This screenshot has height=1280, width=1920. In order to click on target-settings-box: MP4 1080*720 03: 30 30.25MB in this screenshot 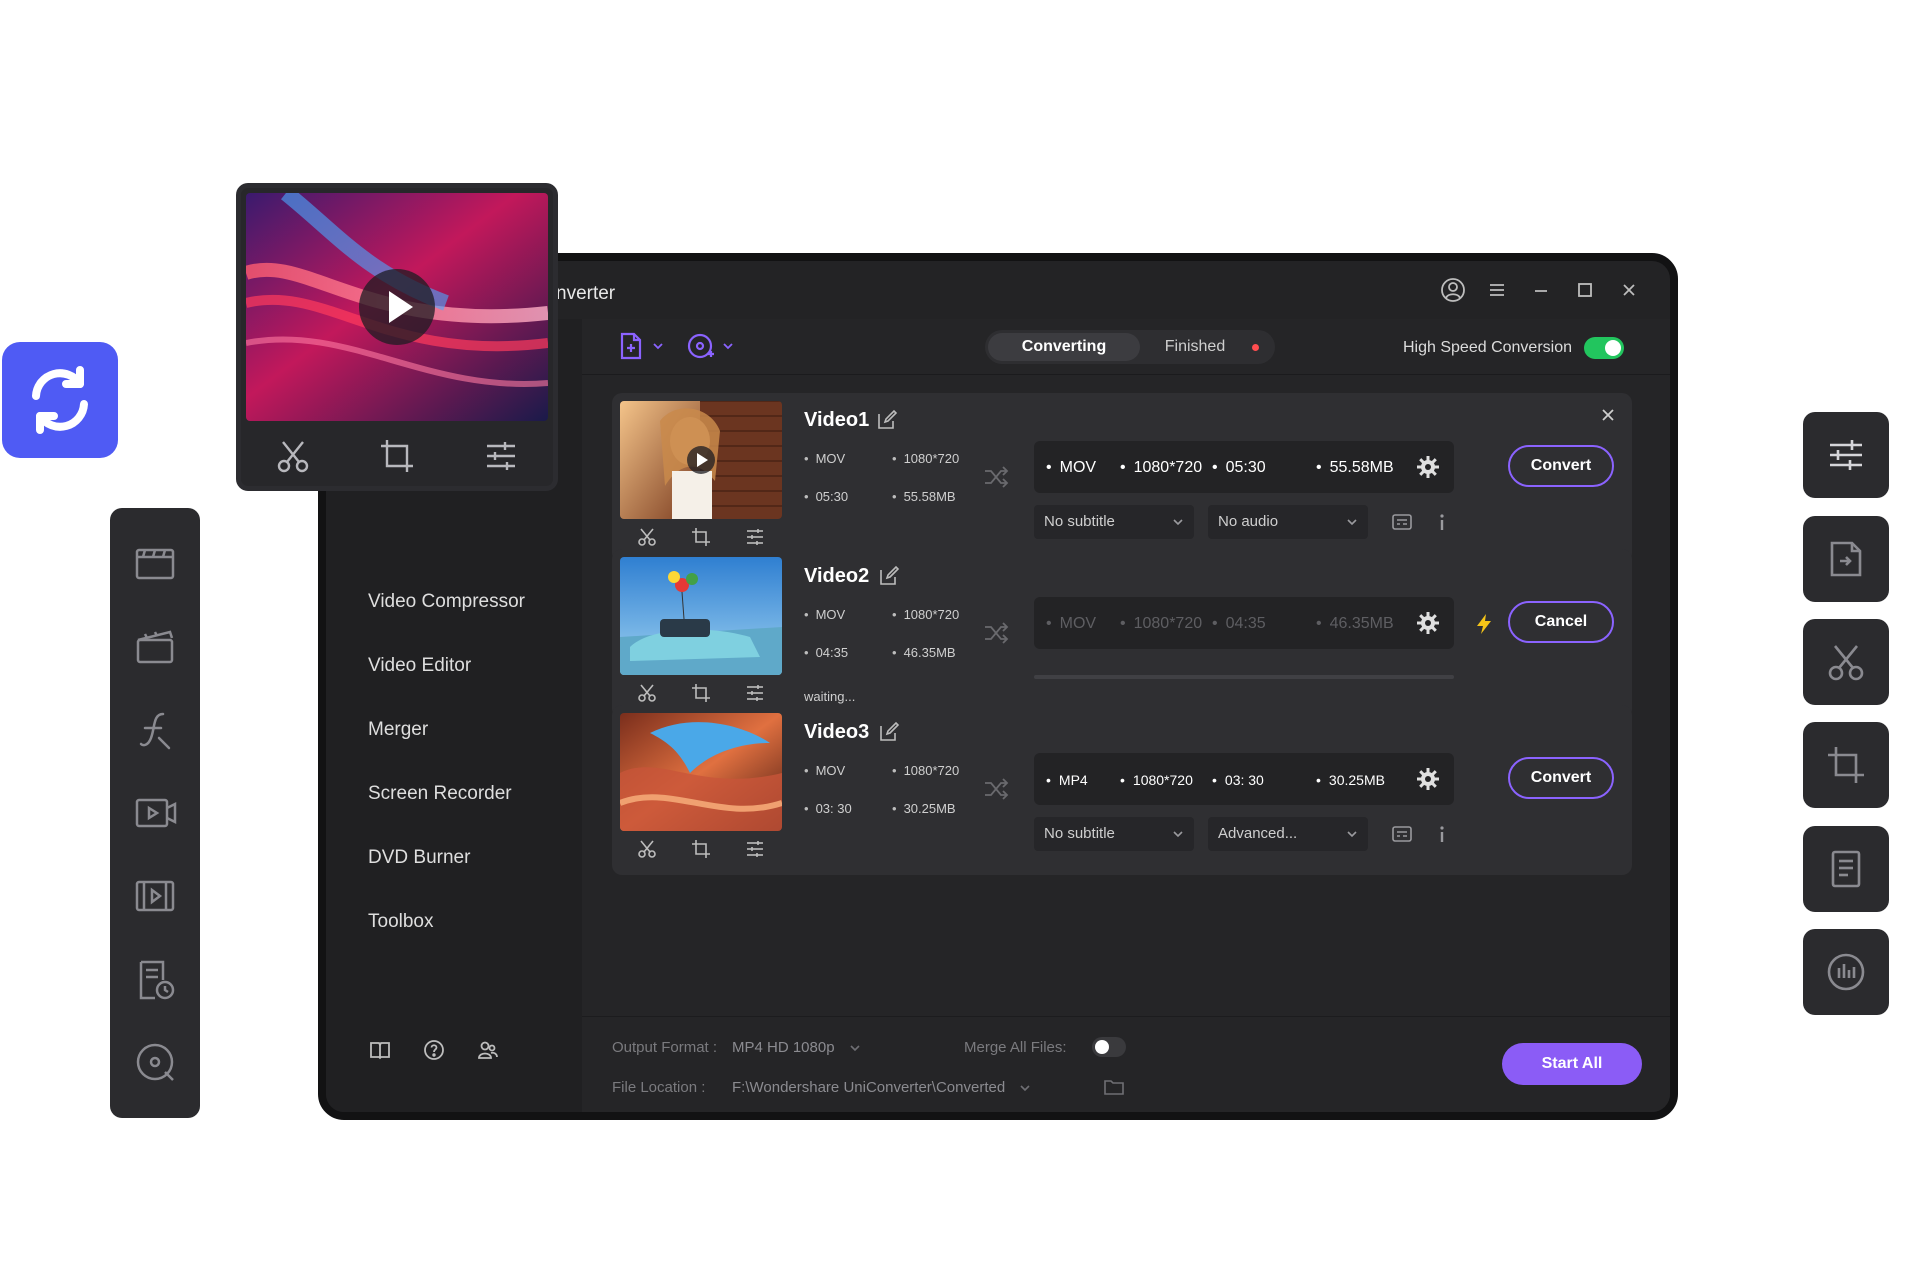, I will do `click(1244, 779)`.